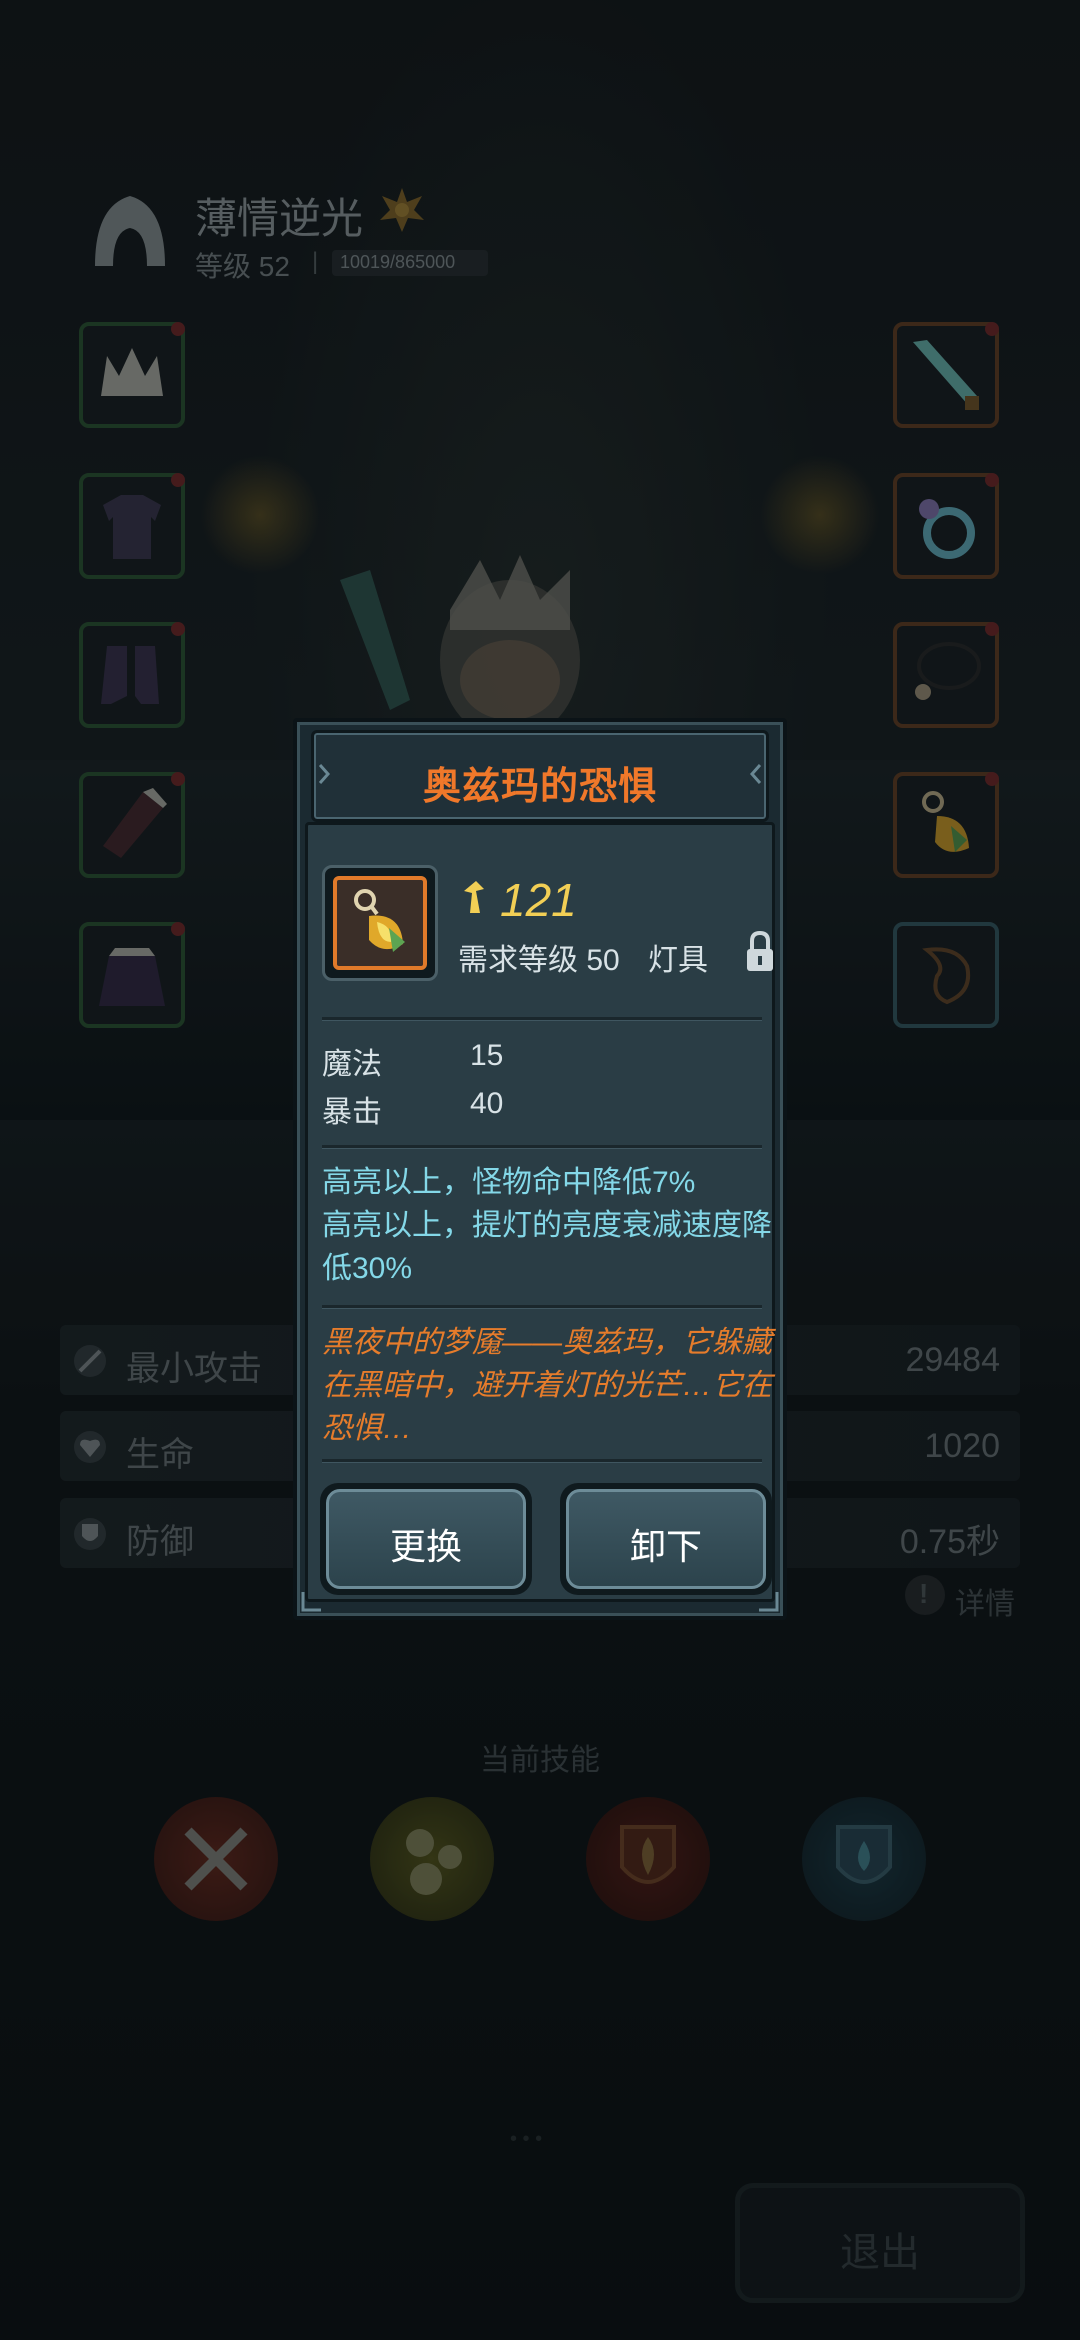 The image size is (1080, 2340). Describe the element at coordinates (474, 897) in the screenshot. I see `power-icon` at that location.